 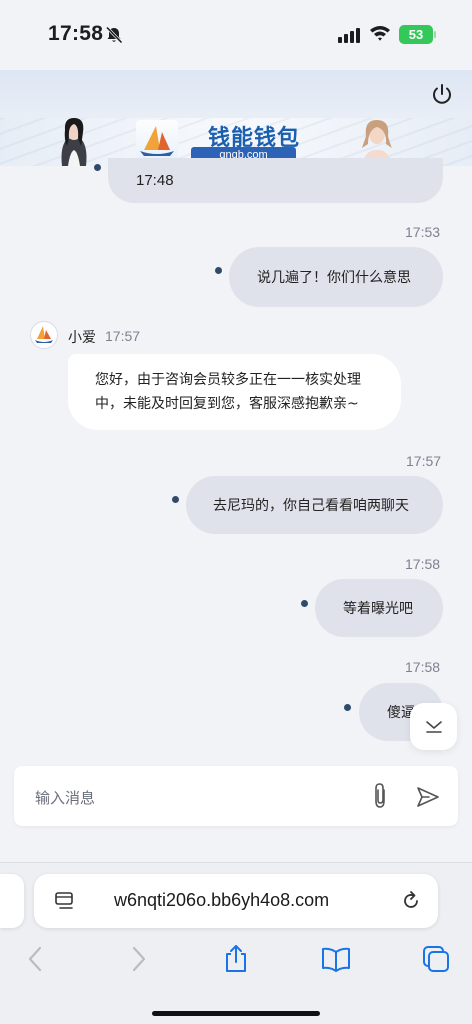 What do you see at coordinates (423, 232) in the screenshot?
I see `message-timestamp: 17:53` at bounding box center [423, 232].